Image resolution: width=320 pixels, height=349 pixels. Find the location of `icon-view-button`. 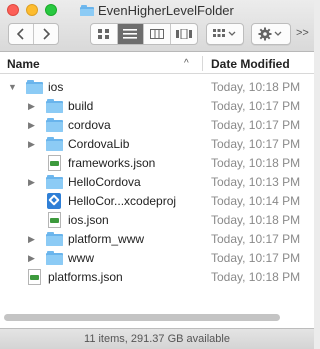

icon-view-button is located at coordinates (104, 34).